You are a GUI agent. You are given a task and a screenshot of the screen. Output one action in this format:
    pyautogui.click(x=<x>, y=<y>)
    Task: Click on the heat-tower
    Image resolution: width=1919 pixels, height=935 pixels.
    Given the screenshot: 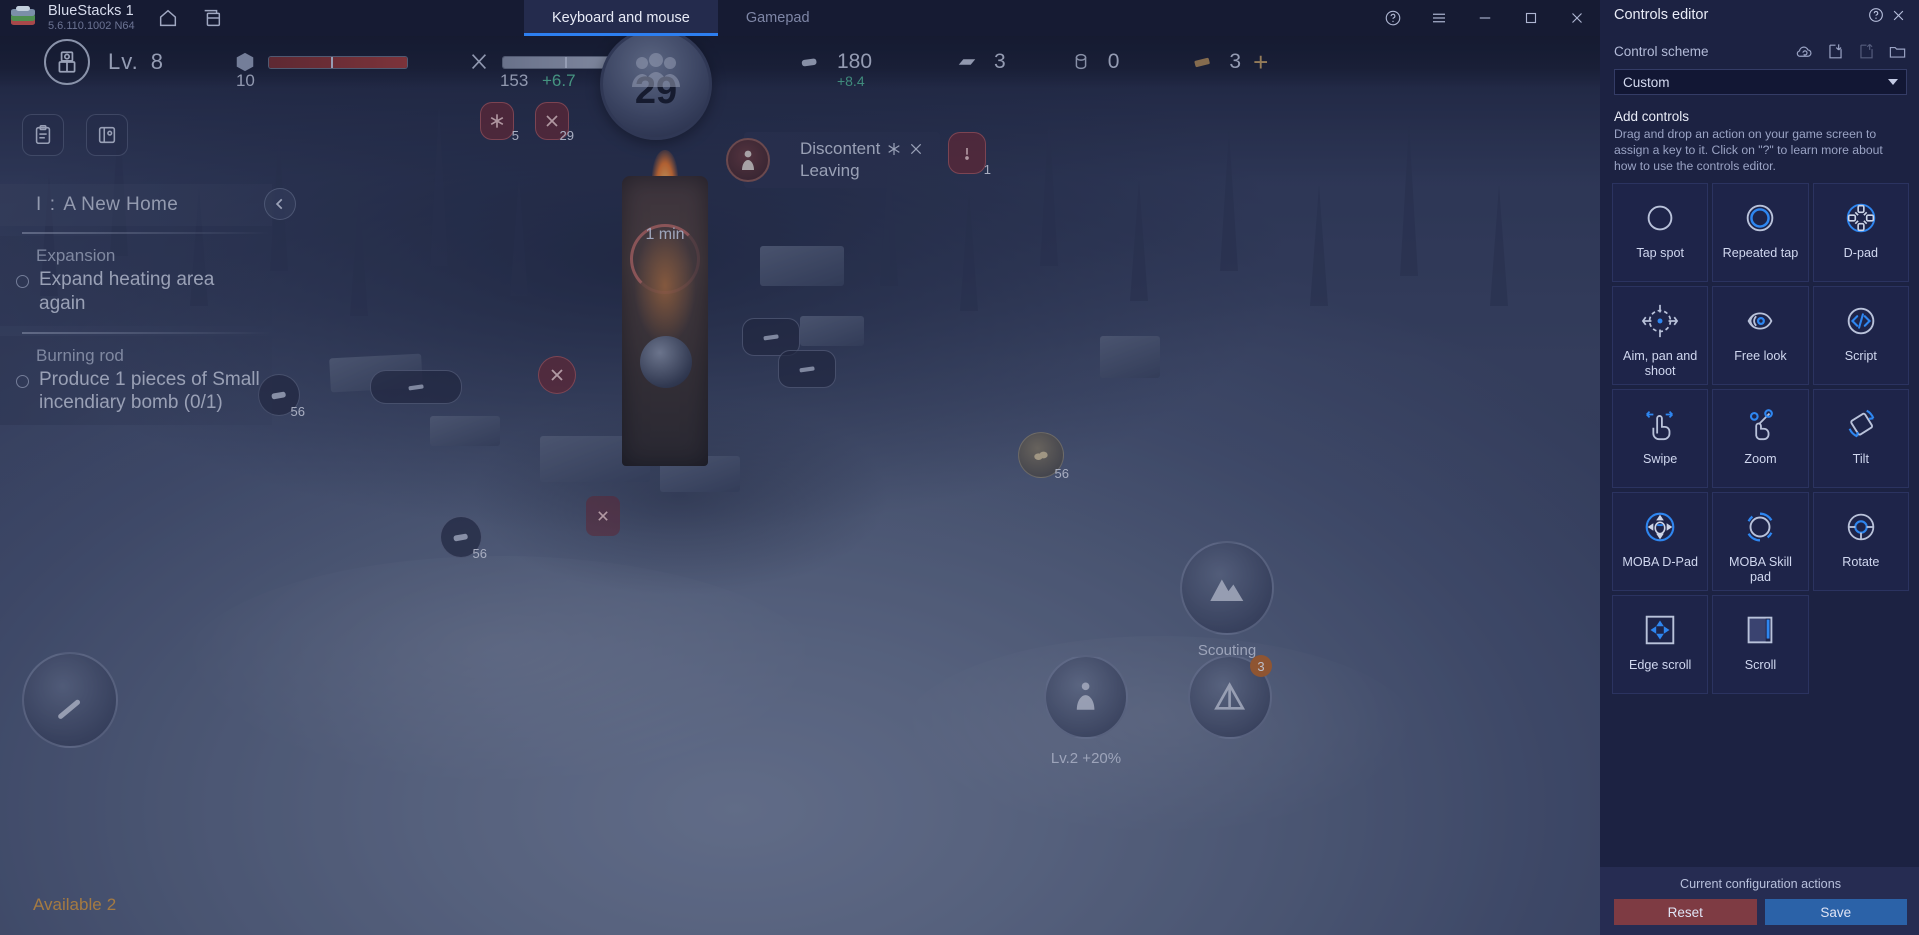 What is the action you would take?
    pyautogui.click(x=665, y=311)
    